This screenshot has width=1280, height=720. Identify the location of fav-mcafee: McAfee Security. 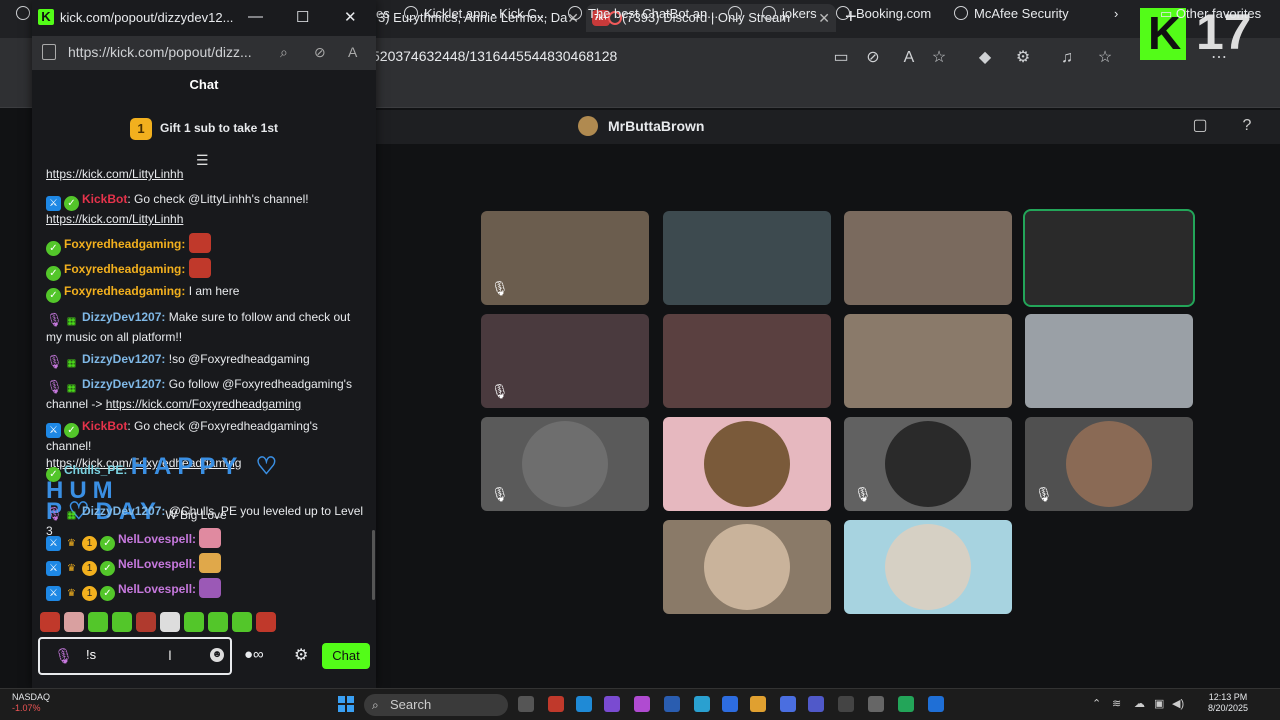
(1011, 13).